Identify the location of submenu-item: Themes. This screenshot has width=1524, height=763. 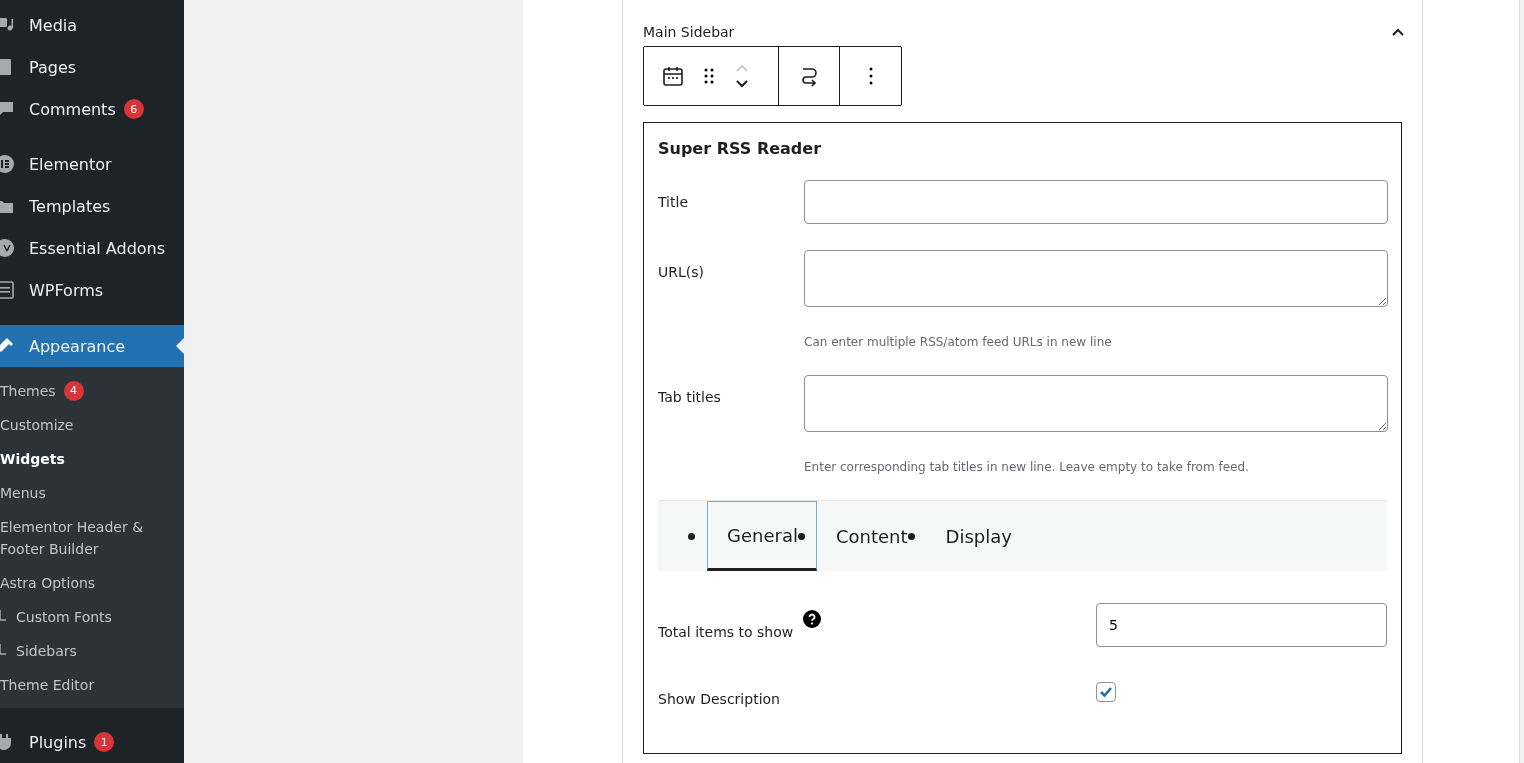
(28, 390).